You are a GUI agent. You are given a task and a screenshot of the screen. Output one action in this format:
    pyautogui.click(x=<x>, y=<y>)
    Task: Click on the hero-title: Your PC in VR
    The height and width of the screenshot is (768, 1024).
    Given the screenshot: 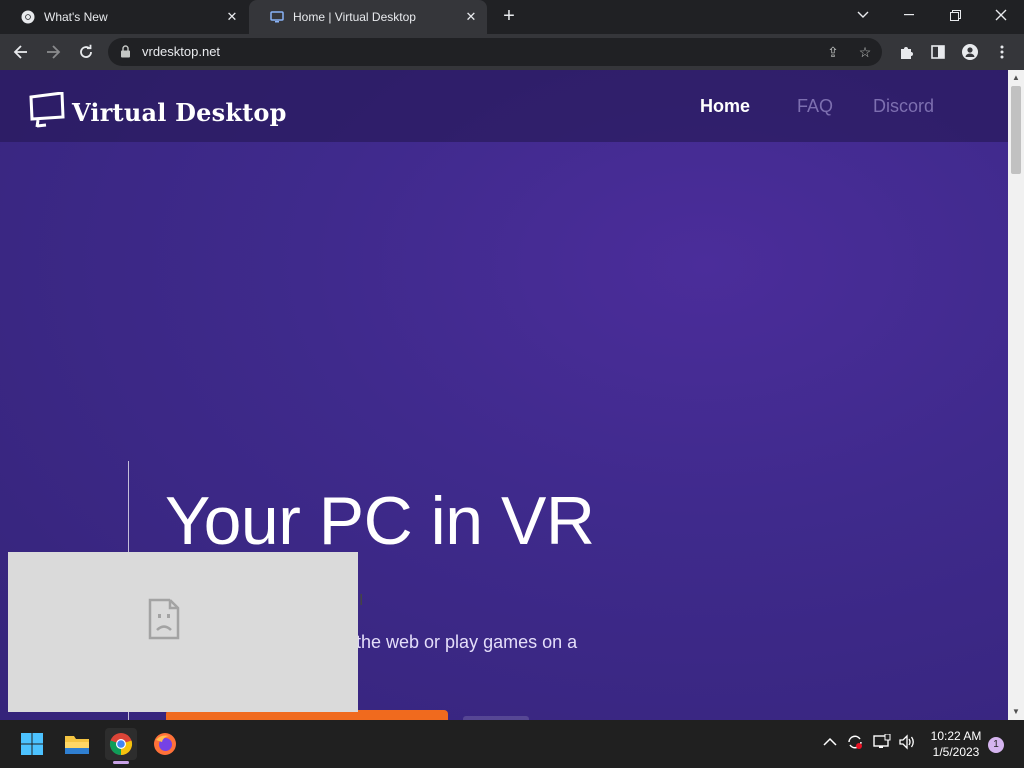 What is the action you would take?
    pyautogui.click(x=380, y=521)
    